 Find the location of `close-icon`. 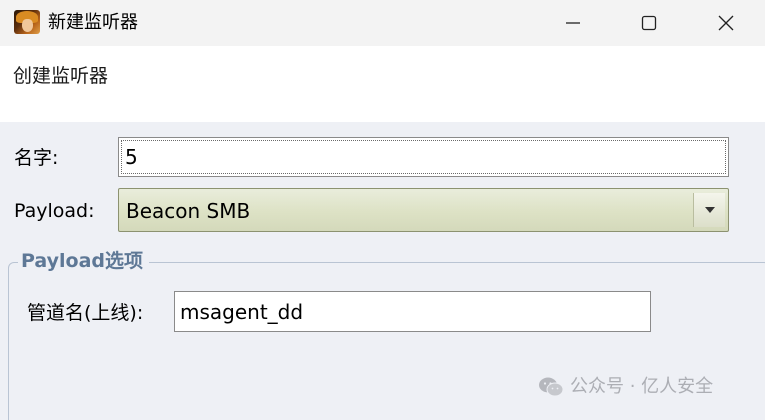

close-icon is located at coordinates (726, 23).